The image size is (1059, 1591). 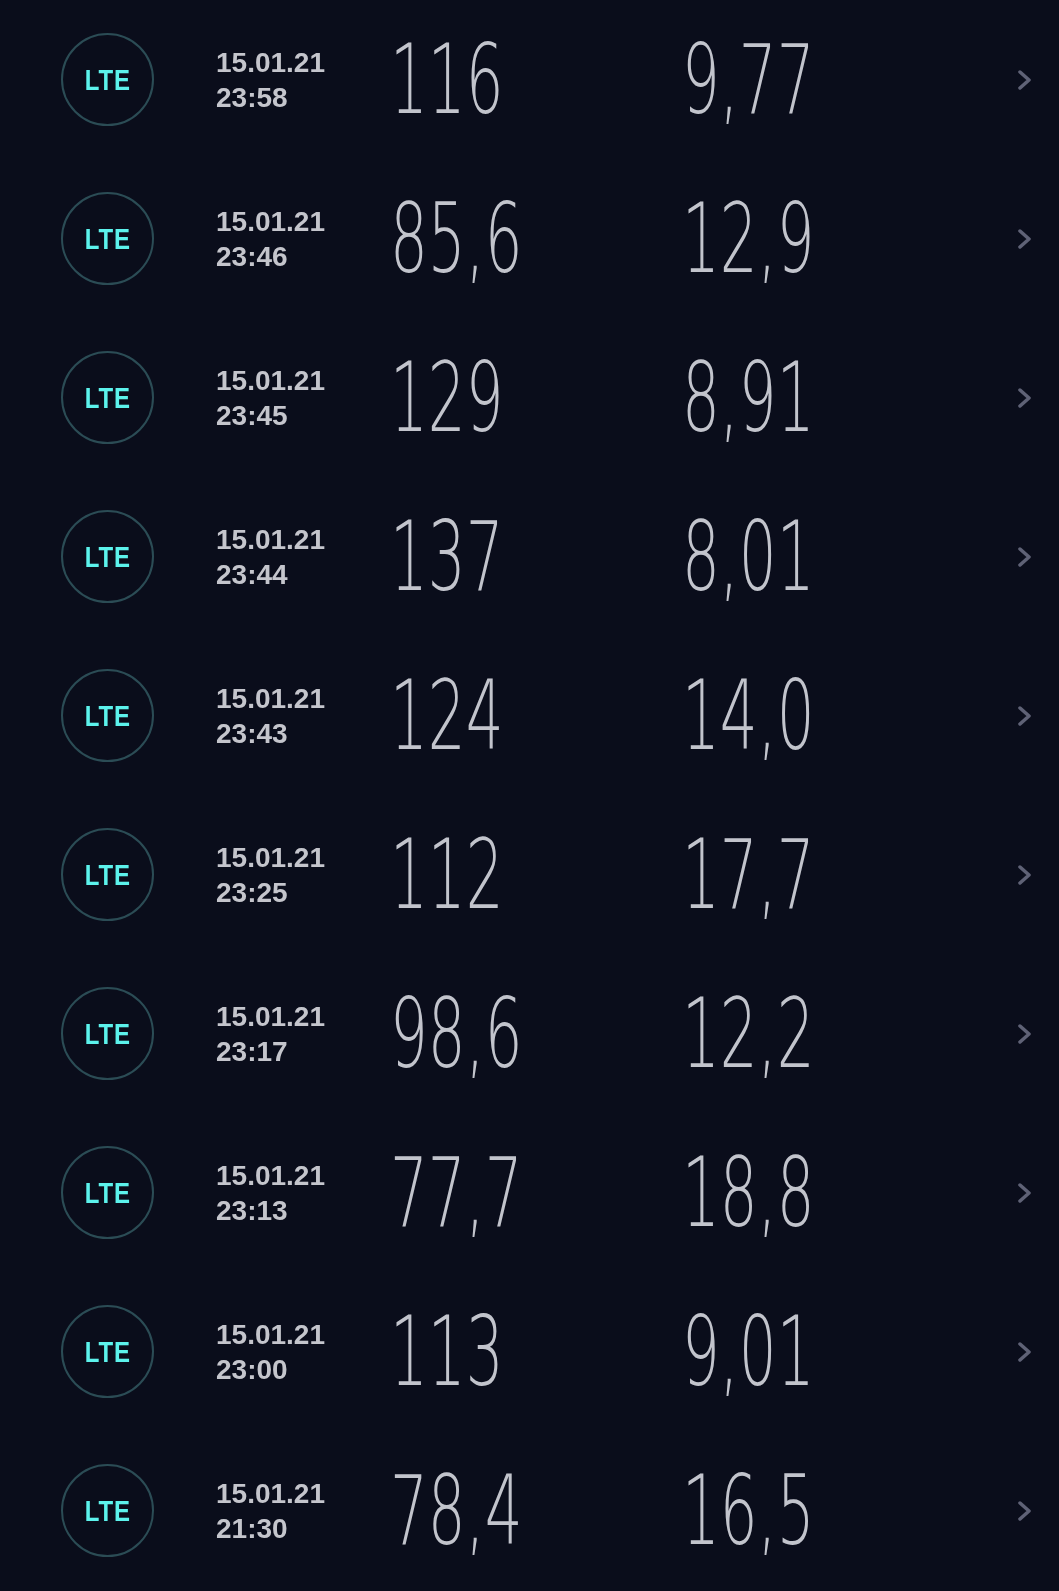 I want to click on test-time: 23:43, so click(x=252, y=733).